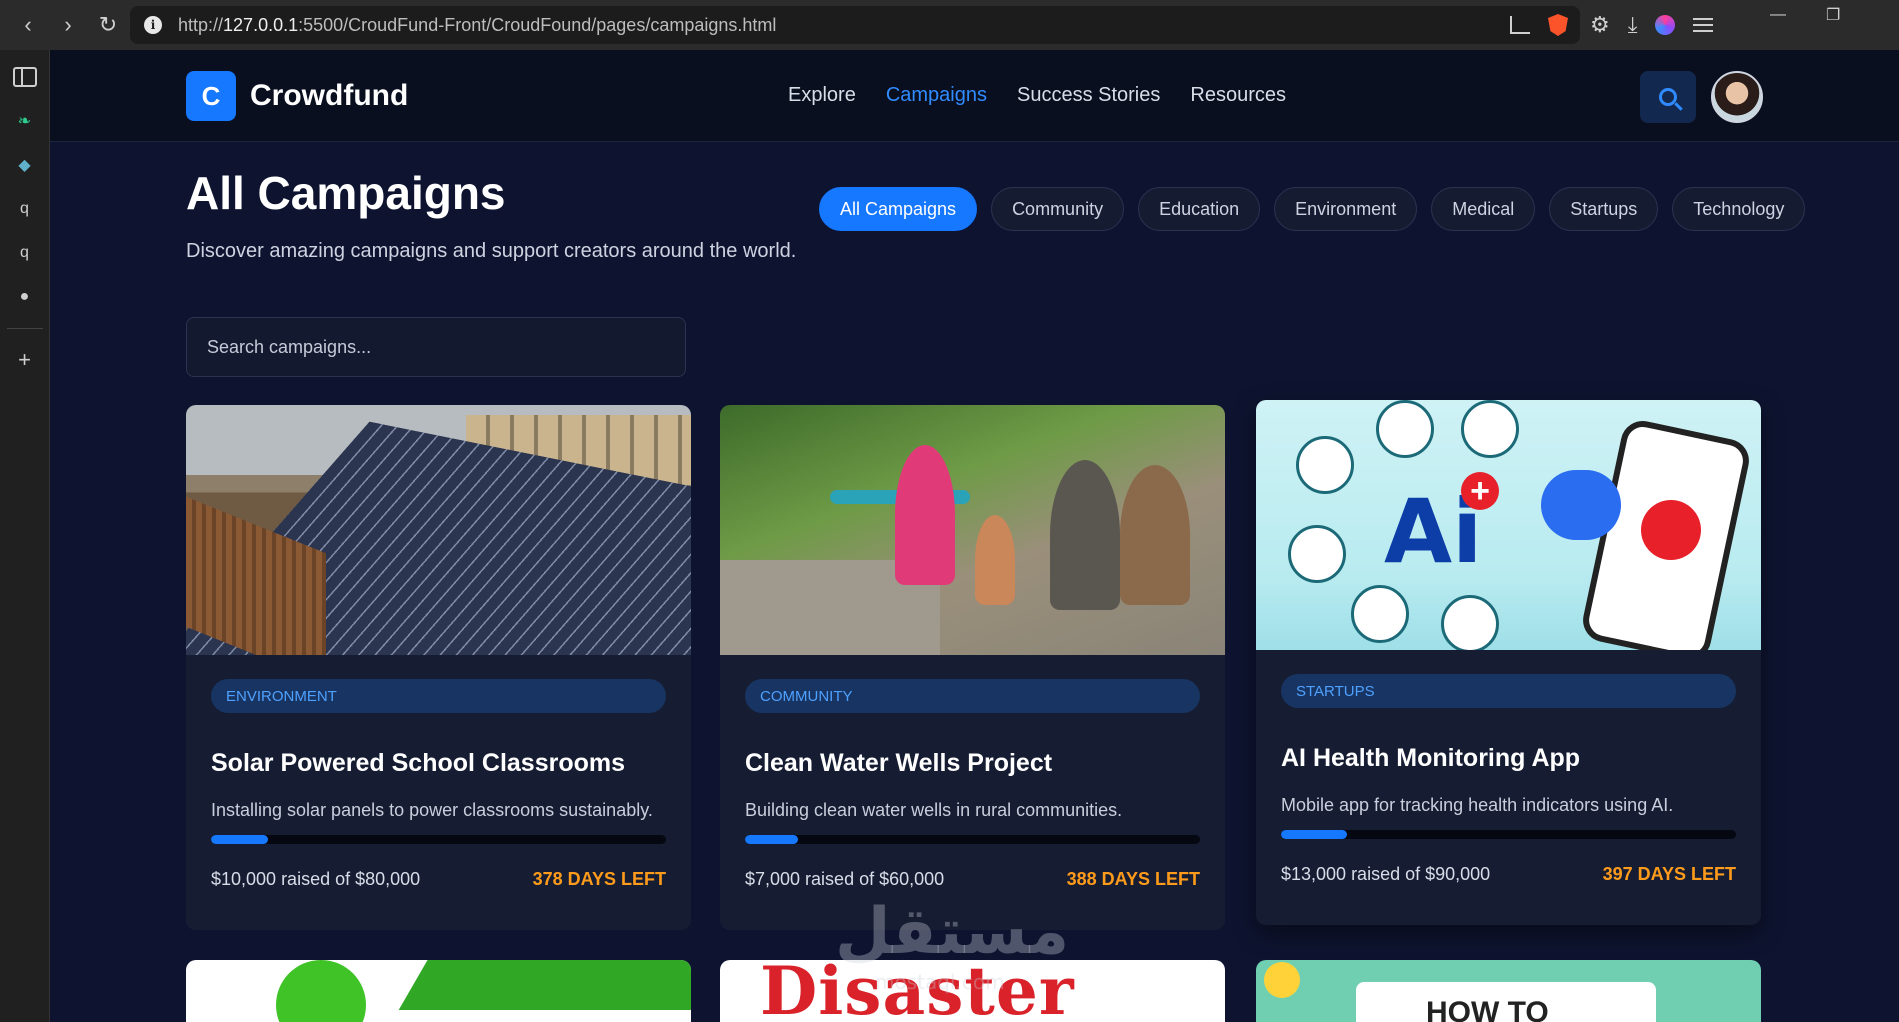  I want to click on filter-education: Education, so click(1199, 209).